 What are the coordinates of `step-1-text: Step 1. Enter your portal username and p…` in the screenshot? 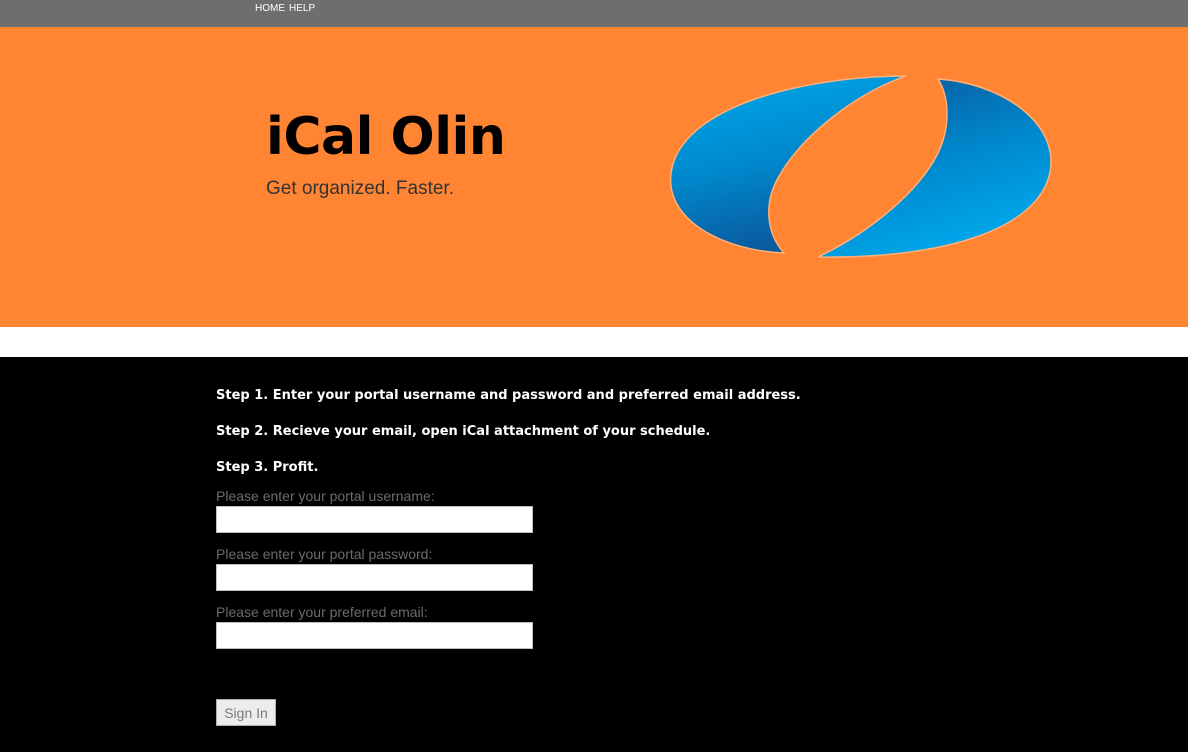 It's located at (508, 395).